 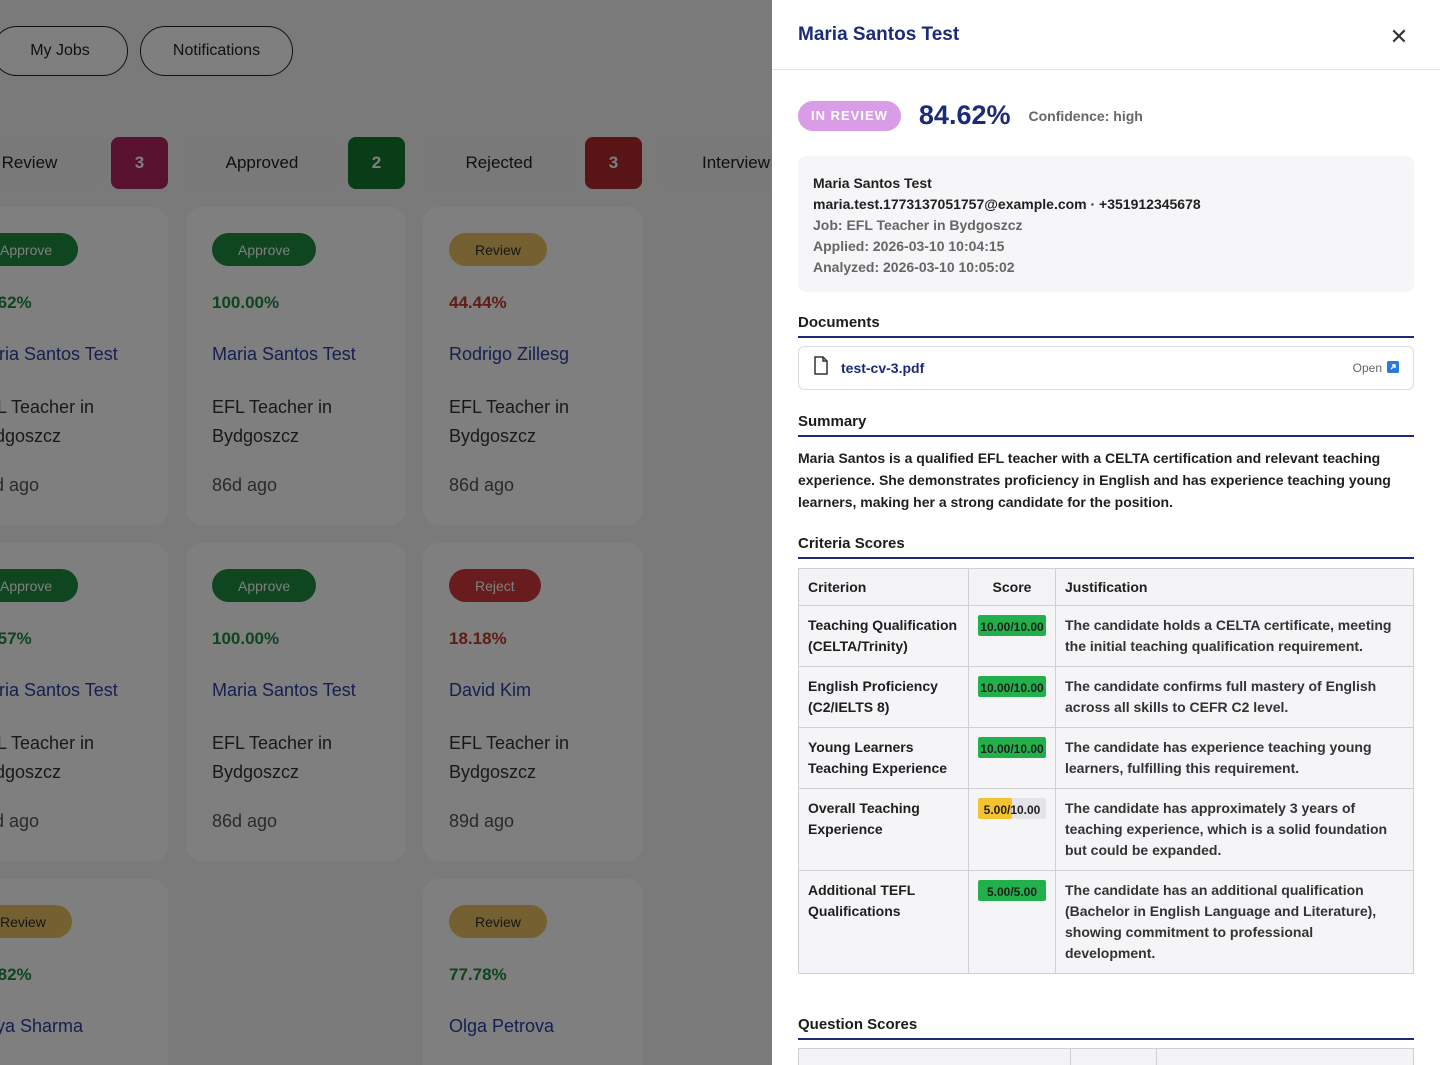 I want to click on criterion-name: Overall Teaching Experience, so click(x=883, y=829).